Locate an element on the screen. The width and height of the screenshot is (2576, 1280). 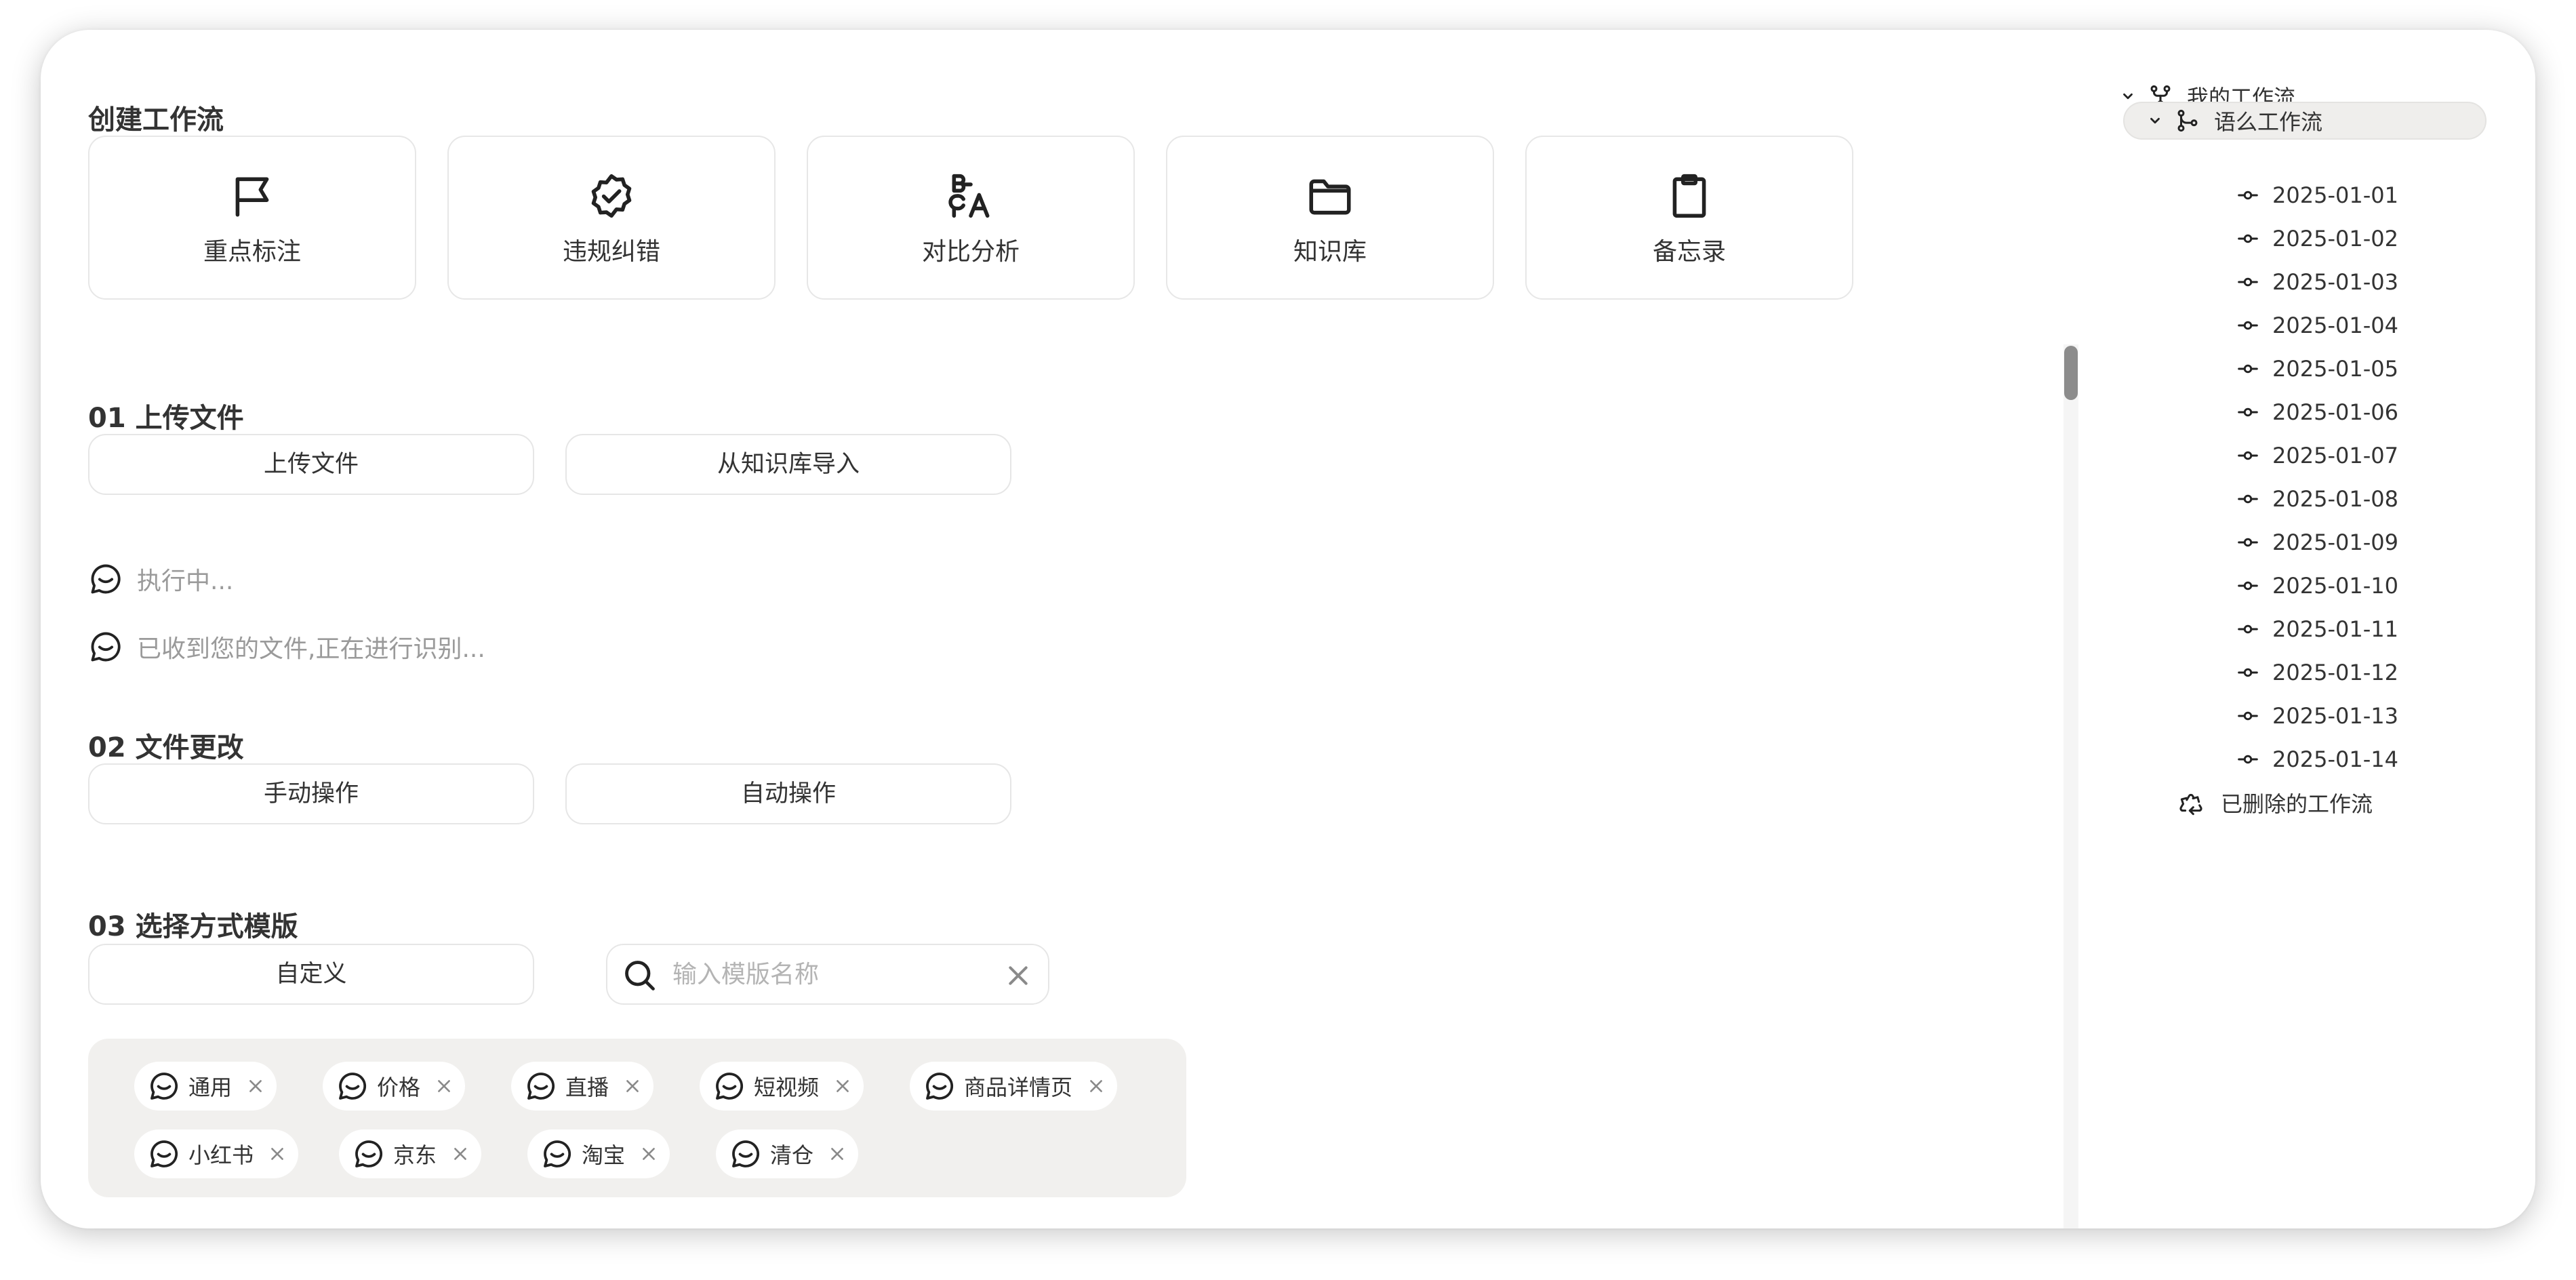
custom-template-button: 自定义 is located at coordinates (311, 974).